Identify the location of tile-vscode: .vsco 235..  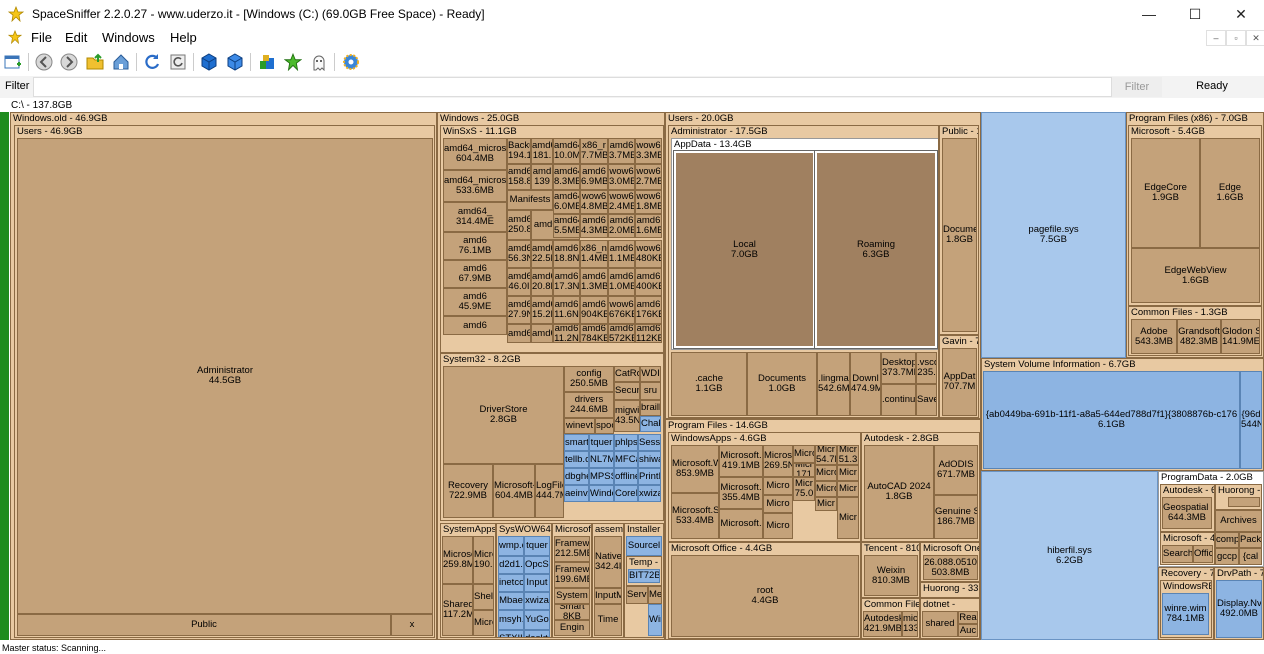
(926, 368).